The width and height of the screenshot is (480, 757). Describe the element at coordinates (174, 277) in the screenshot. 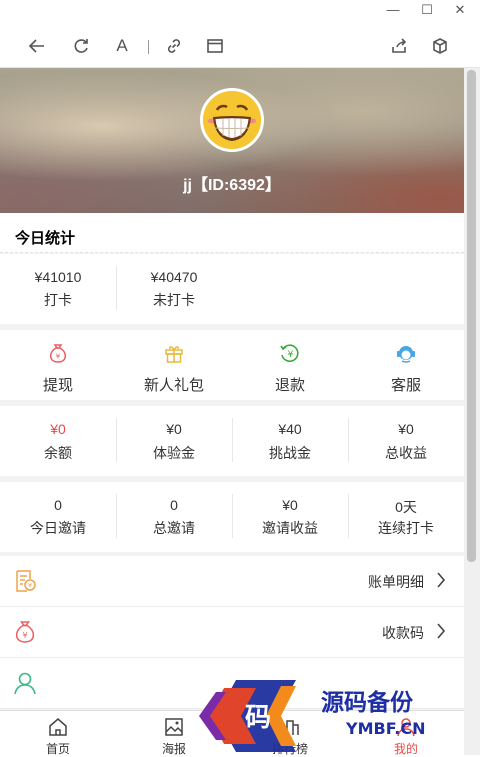

I see `stat-value: ¥40470` at that location.